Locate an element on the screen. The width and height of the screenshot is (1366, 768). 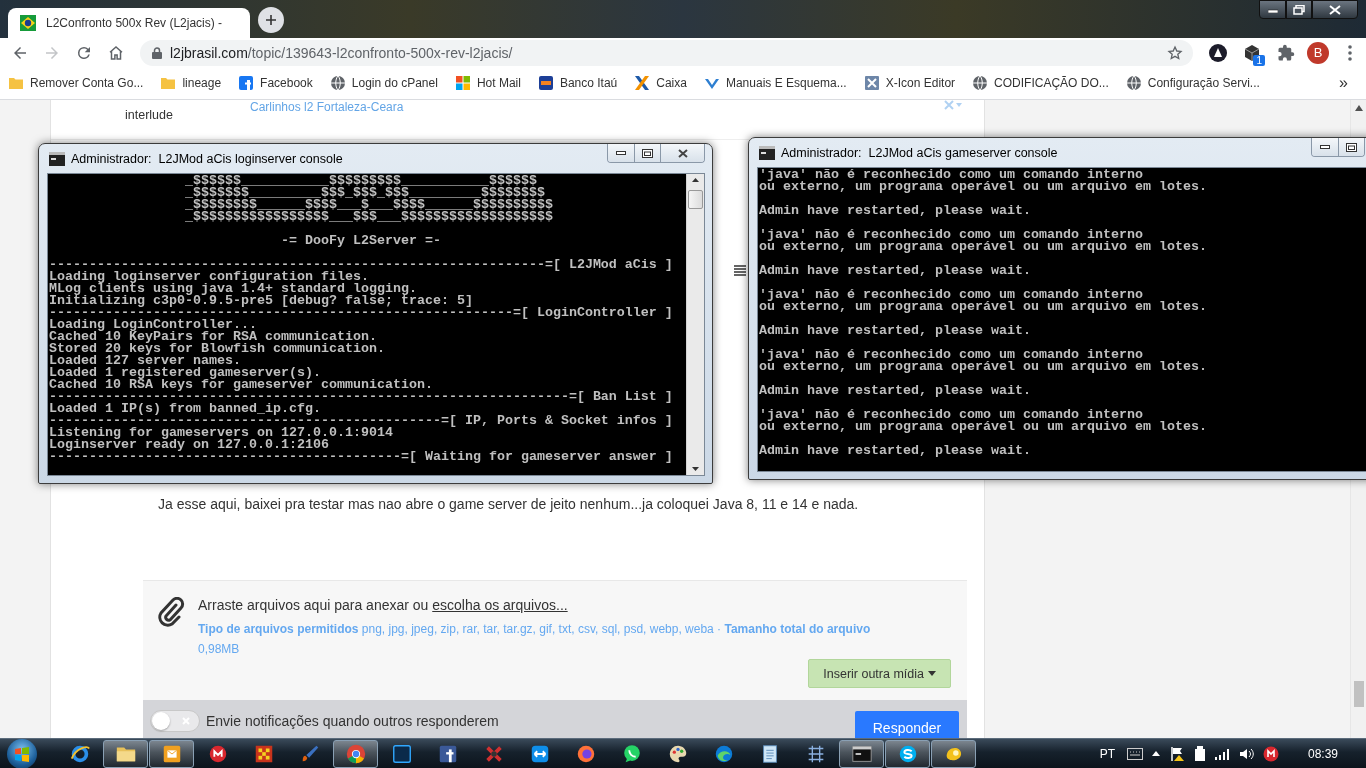
console-line: _$$$$$$$_________$$$_$$$_$$$_________$$$$$$$$ is located at coordinates (364, 193).